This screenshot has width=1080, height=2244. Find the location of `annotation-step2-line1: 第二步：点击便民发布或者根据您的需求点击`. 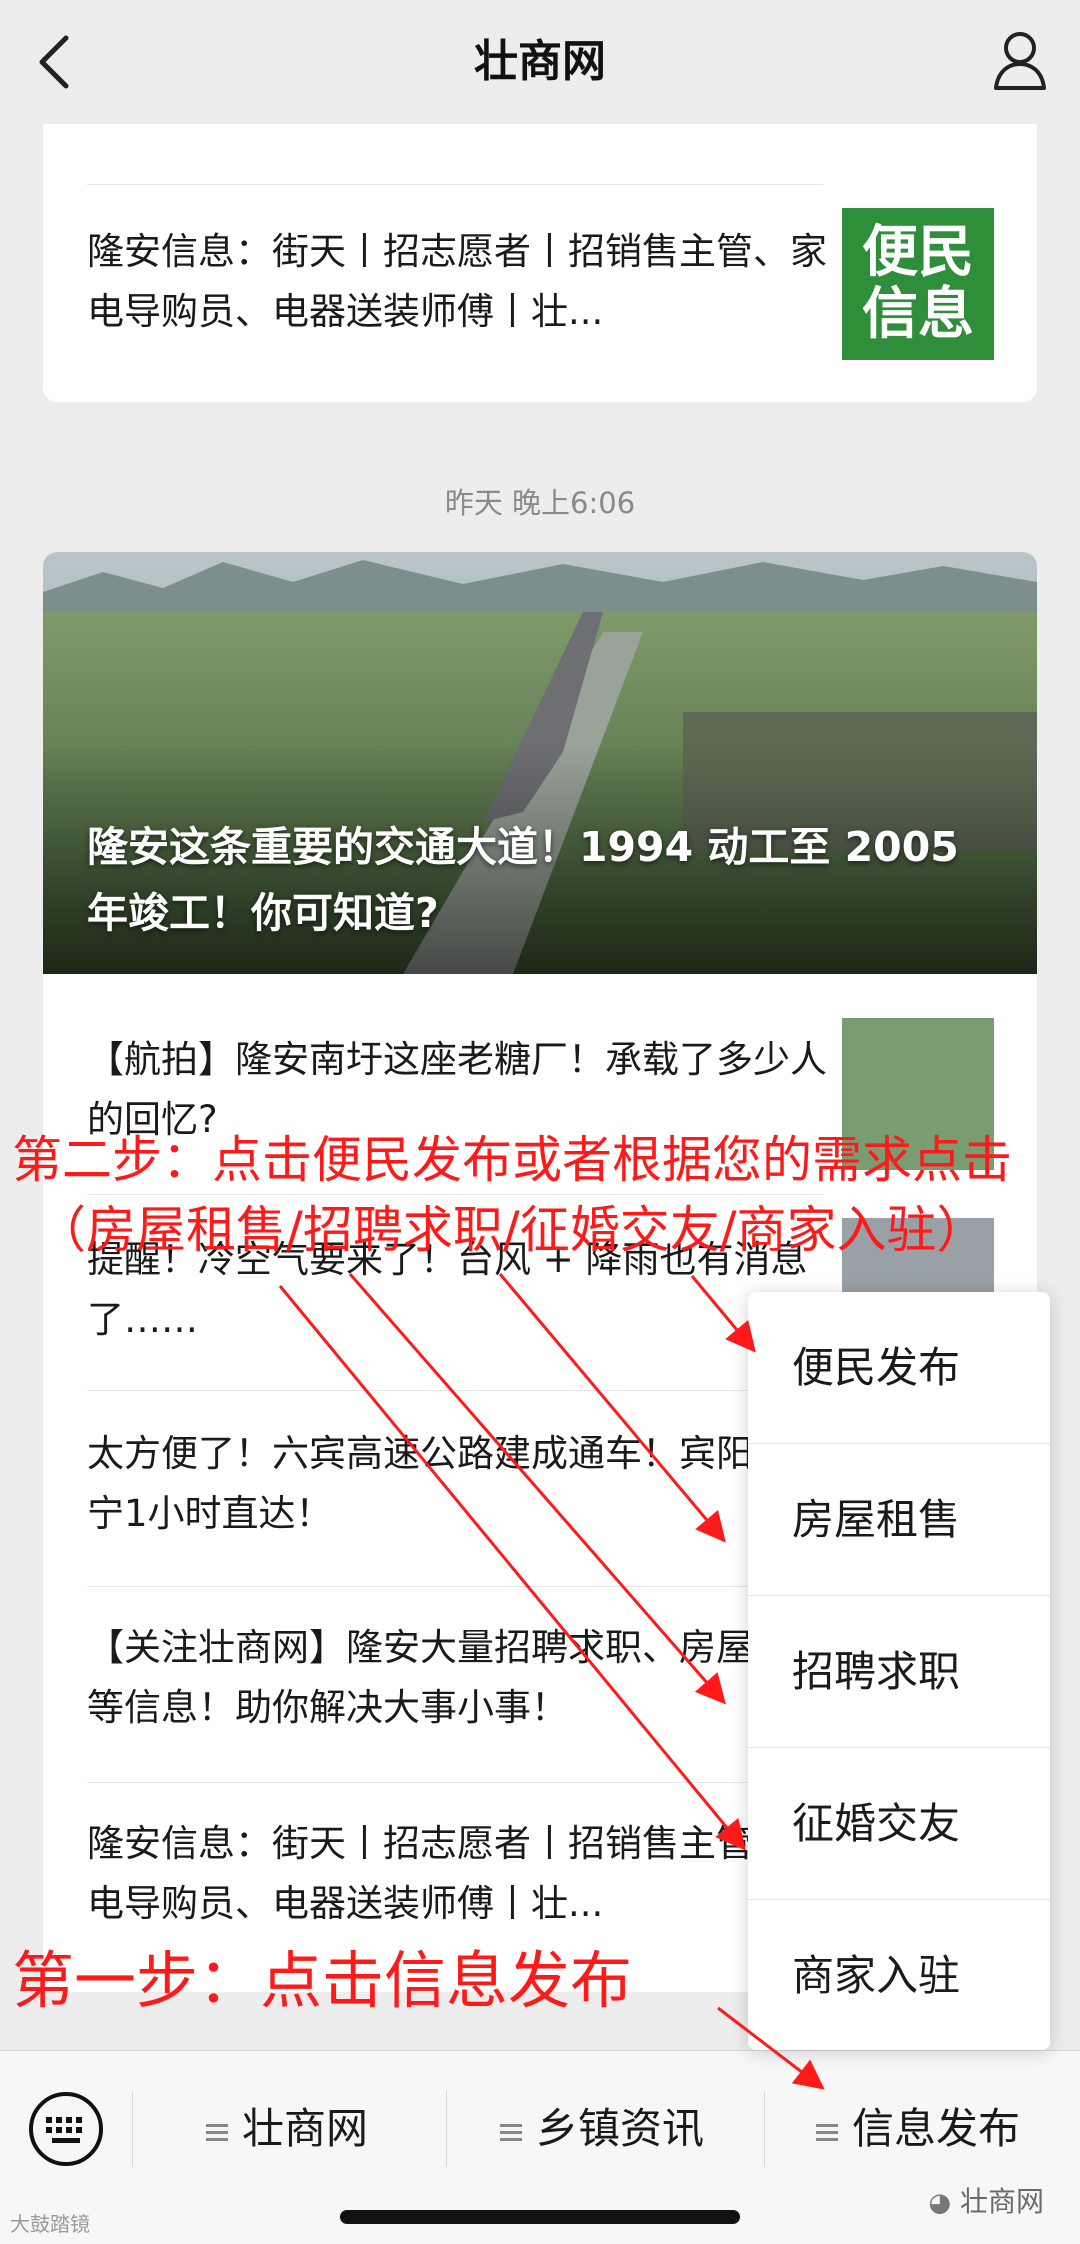

annotation-step2-line1: 第二步：点击便民发布或者根据您的需求点击 is located at coordinates (512, 1160).